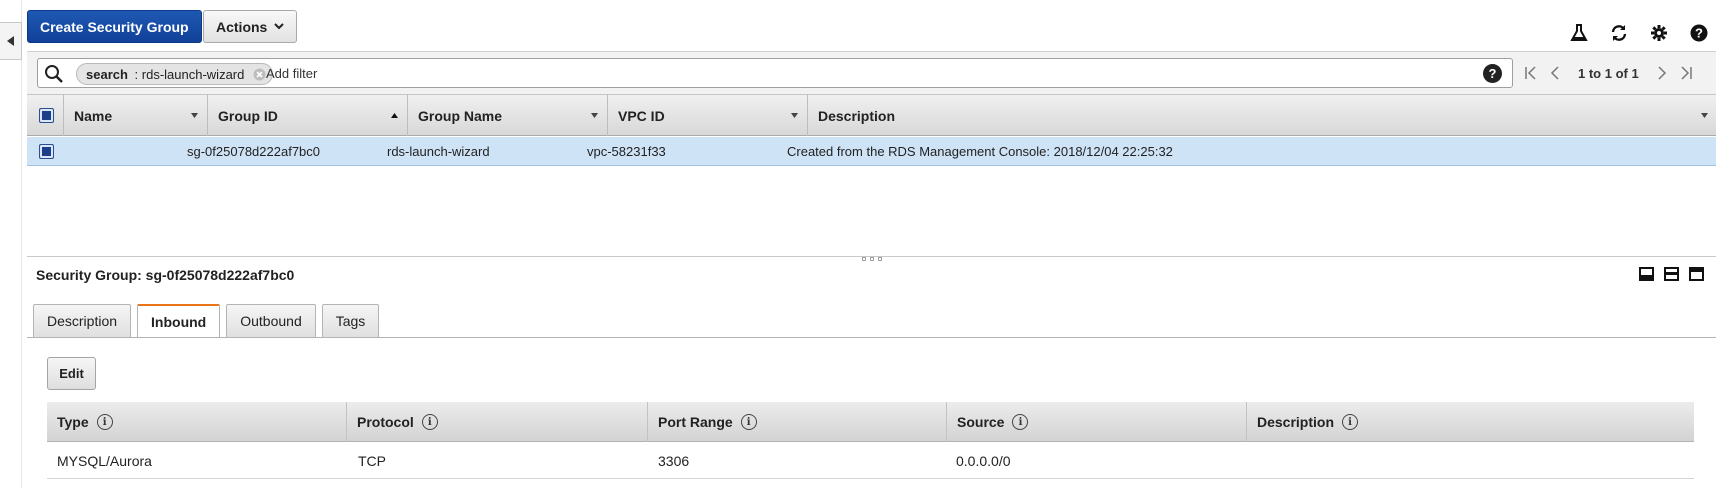 This screenshot has width=1716, height=488. I want to click on actions-label: Actions, so click(242, 26).